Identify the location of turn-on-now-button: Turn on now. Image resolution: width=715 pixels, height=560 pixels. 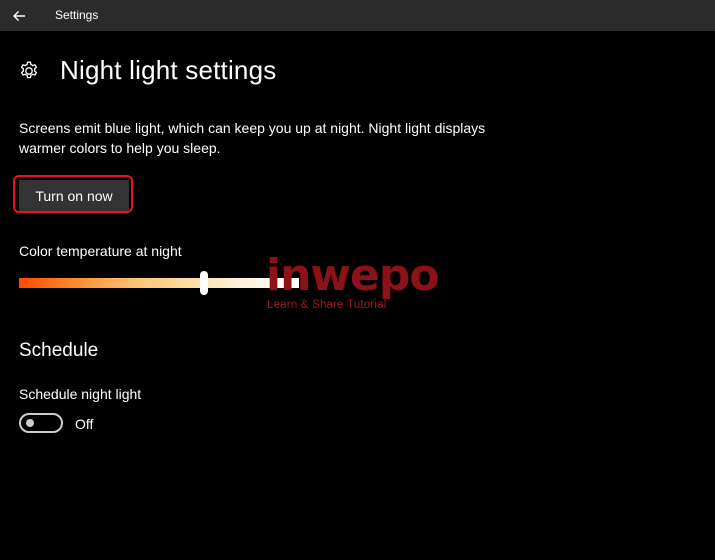
(74, 195).